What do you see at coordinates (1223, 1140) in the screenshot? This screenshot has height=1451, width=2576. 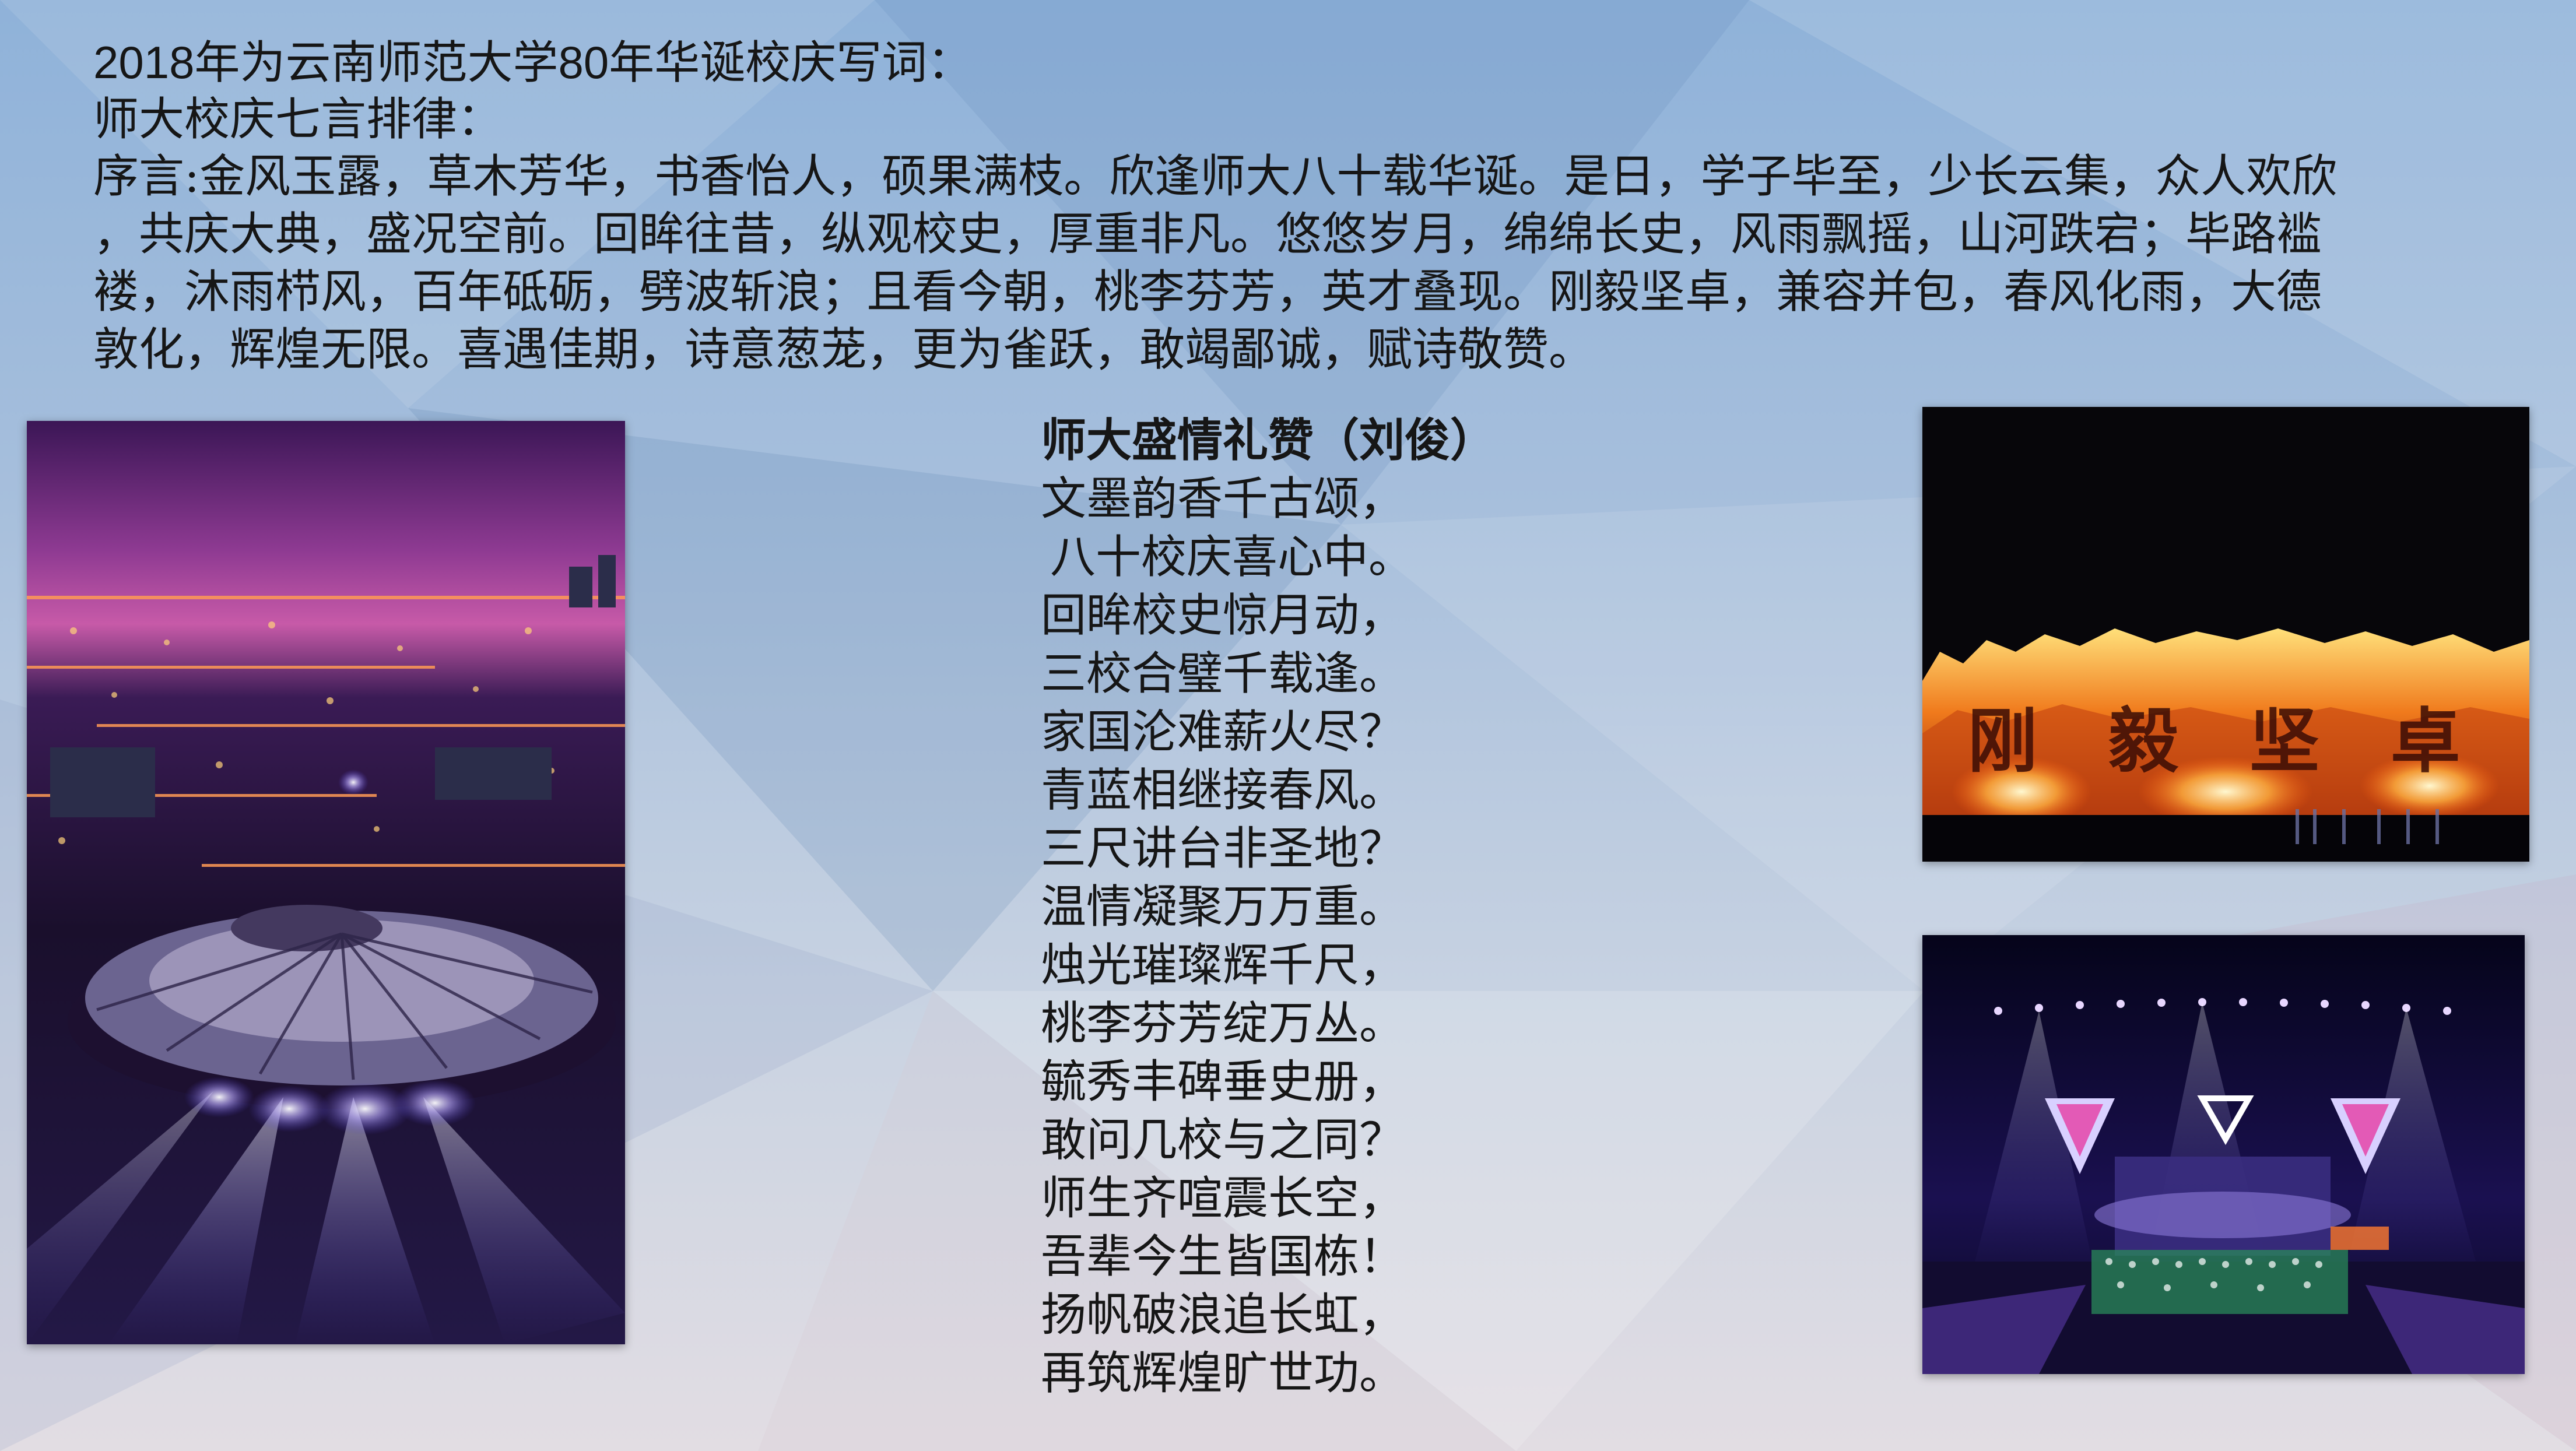 I see `poem-verse: 敢问几校与之同？` at bounding box center [1223, 1140].